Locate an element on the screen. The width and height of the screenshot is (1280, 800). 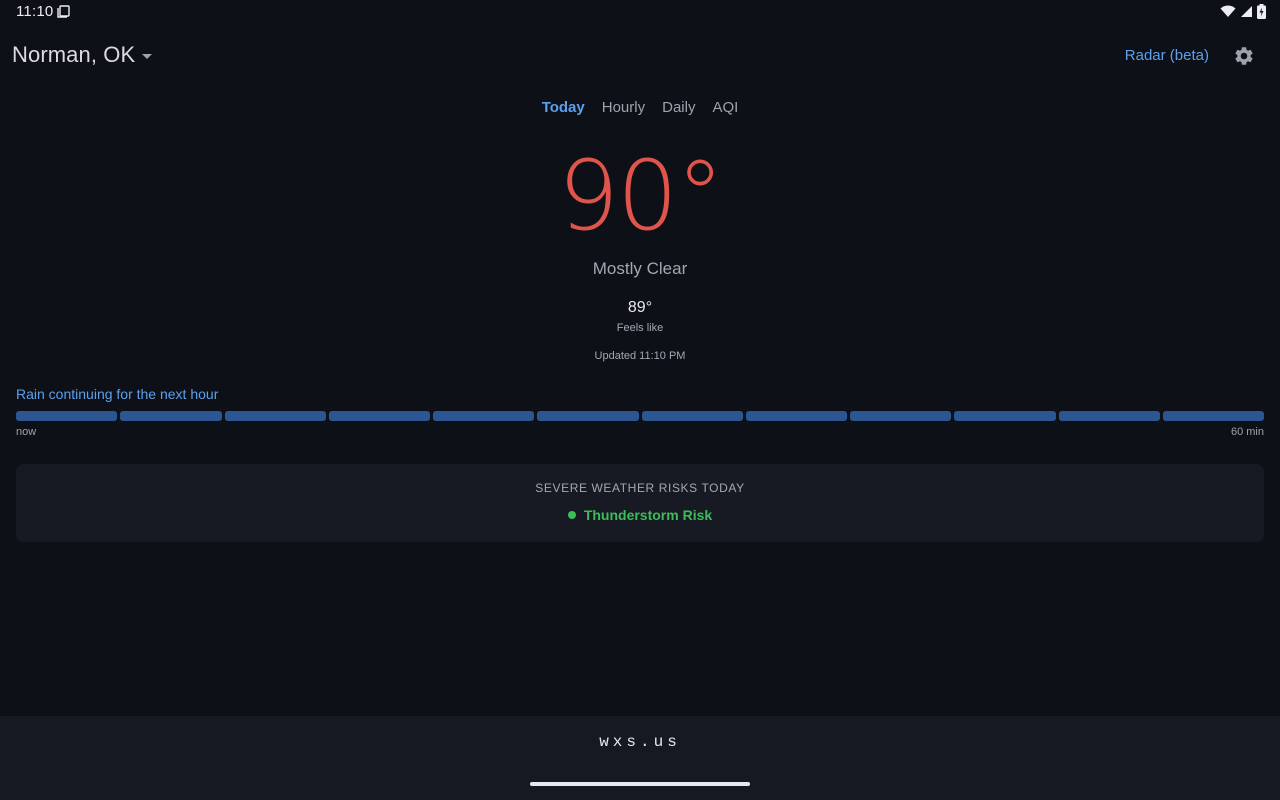
current-temperature: 90° is located at coordinates (640, 196).